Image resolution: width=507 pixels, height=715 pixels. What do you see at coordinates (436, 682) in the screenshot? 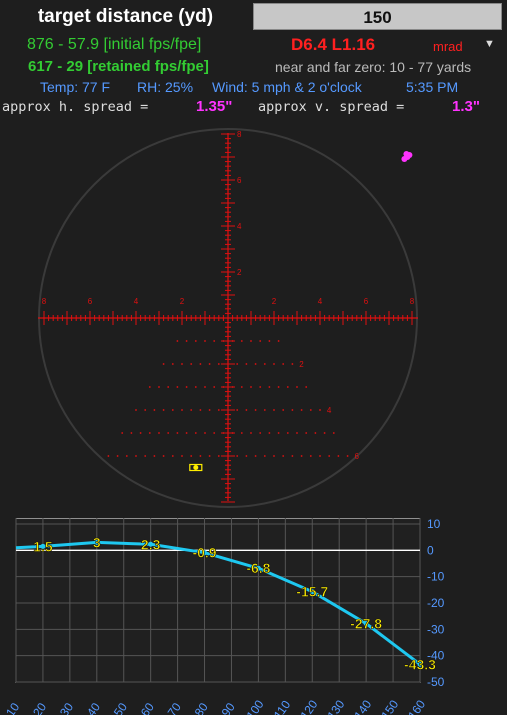
I see `y-tick-label: -50` at bounding box center [436, 682].